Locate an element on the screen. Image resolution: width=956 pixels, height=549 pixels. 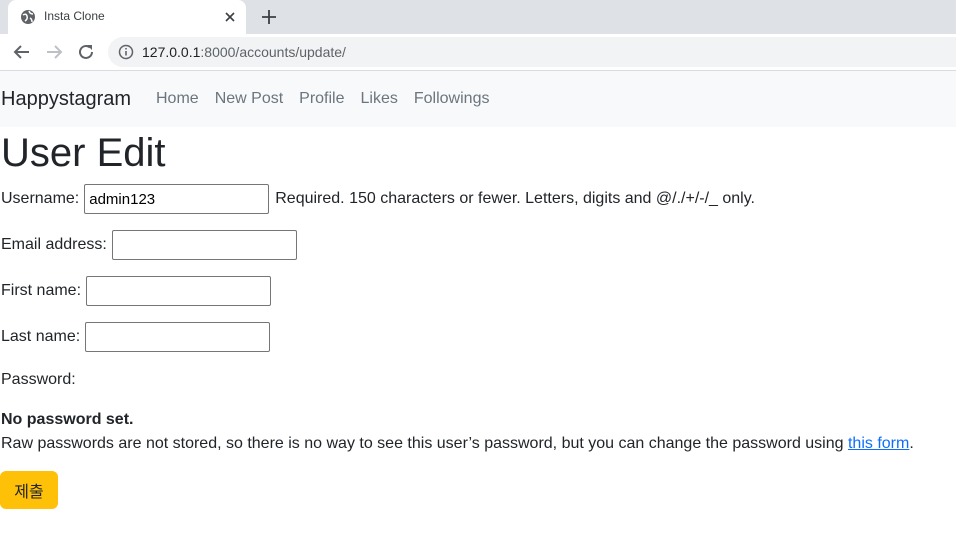
email-row: Email address: is located at coordinates (149, 245).